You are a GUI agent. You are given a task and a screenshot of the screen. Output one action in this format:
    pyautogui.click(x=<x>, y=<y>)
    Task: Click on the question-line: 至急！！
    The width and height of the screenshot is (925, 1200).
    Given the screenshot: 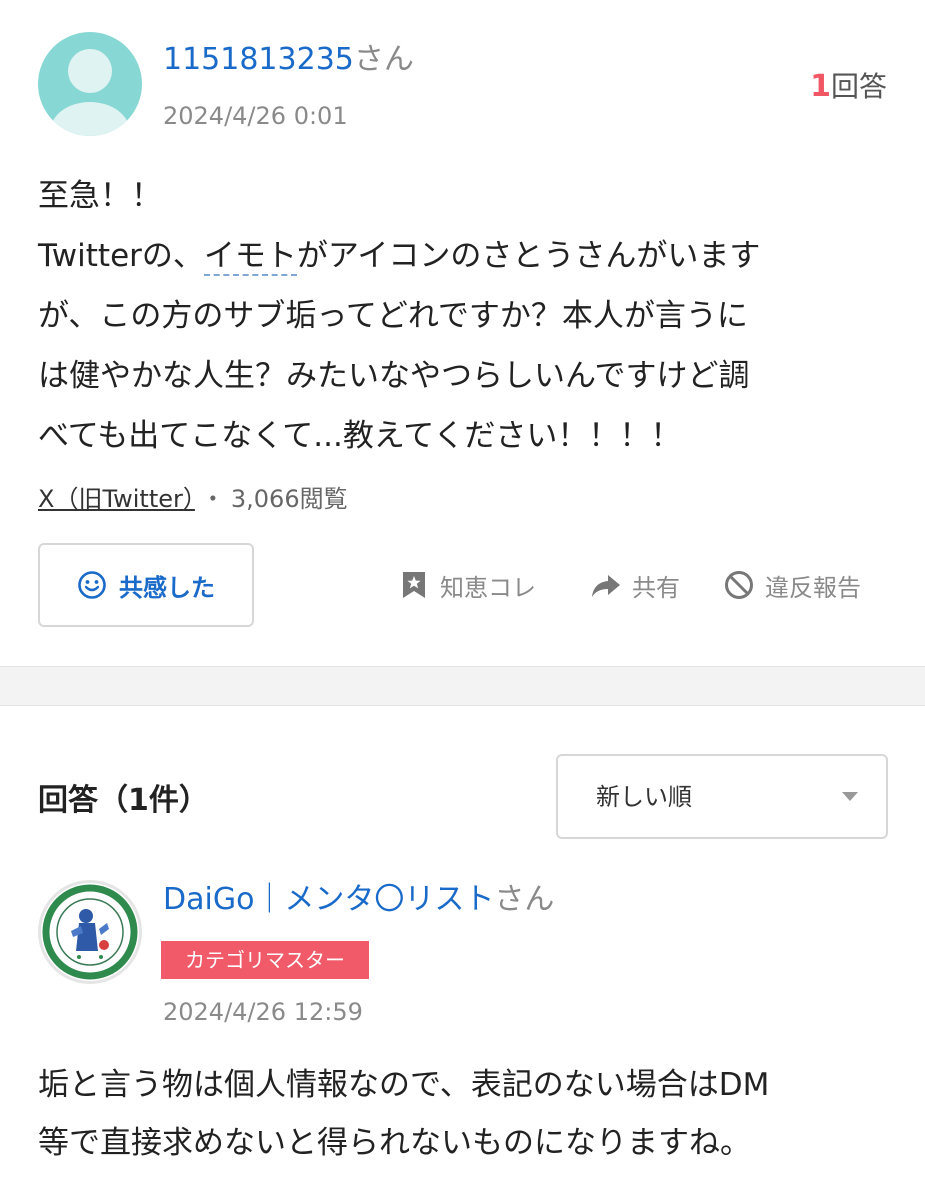 What is the action you would take?
    pyautogui.click(x=100, y=196)
    